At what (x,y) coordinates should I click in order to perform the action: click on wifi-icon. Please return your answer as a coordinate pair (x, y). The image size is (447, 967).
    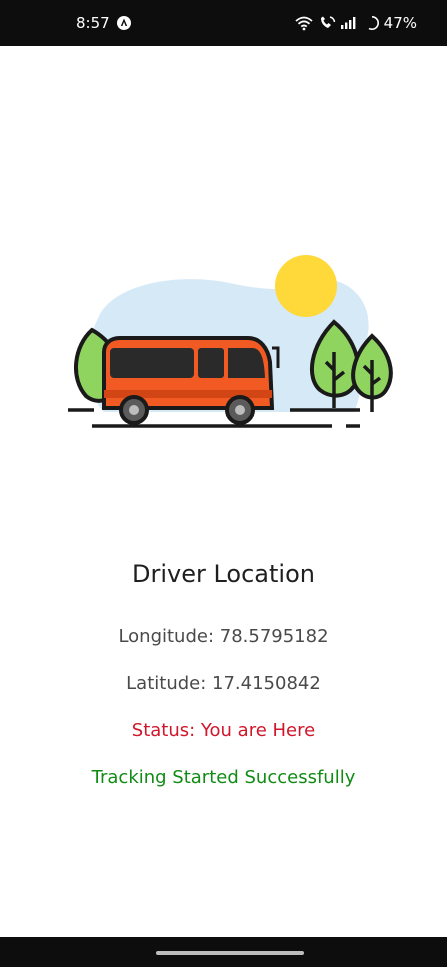
    Looking at the image, I should click on (304, 23).